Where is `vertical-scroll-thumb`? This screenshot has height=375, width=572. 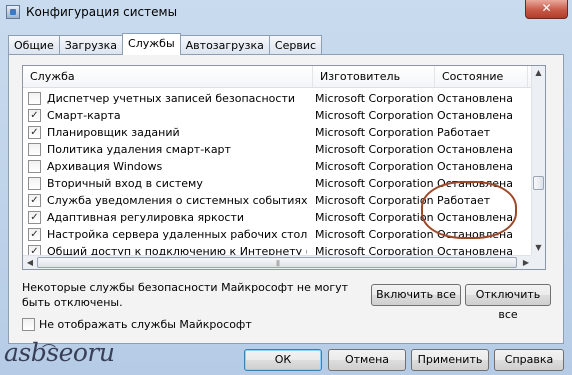
vertical-scroll-thumb is located at coordinates (538, 183).